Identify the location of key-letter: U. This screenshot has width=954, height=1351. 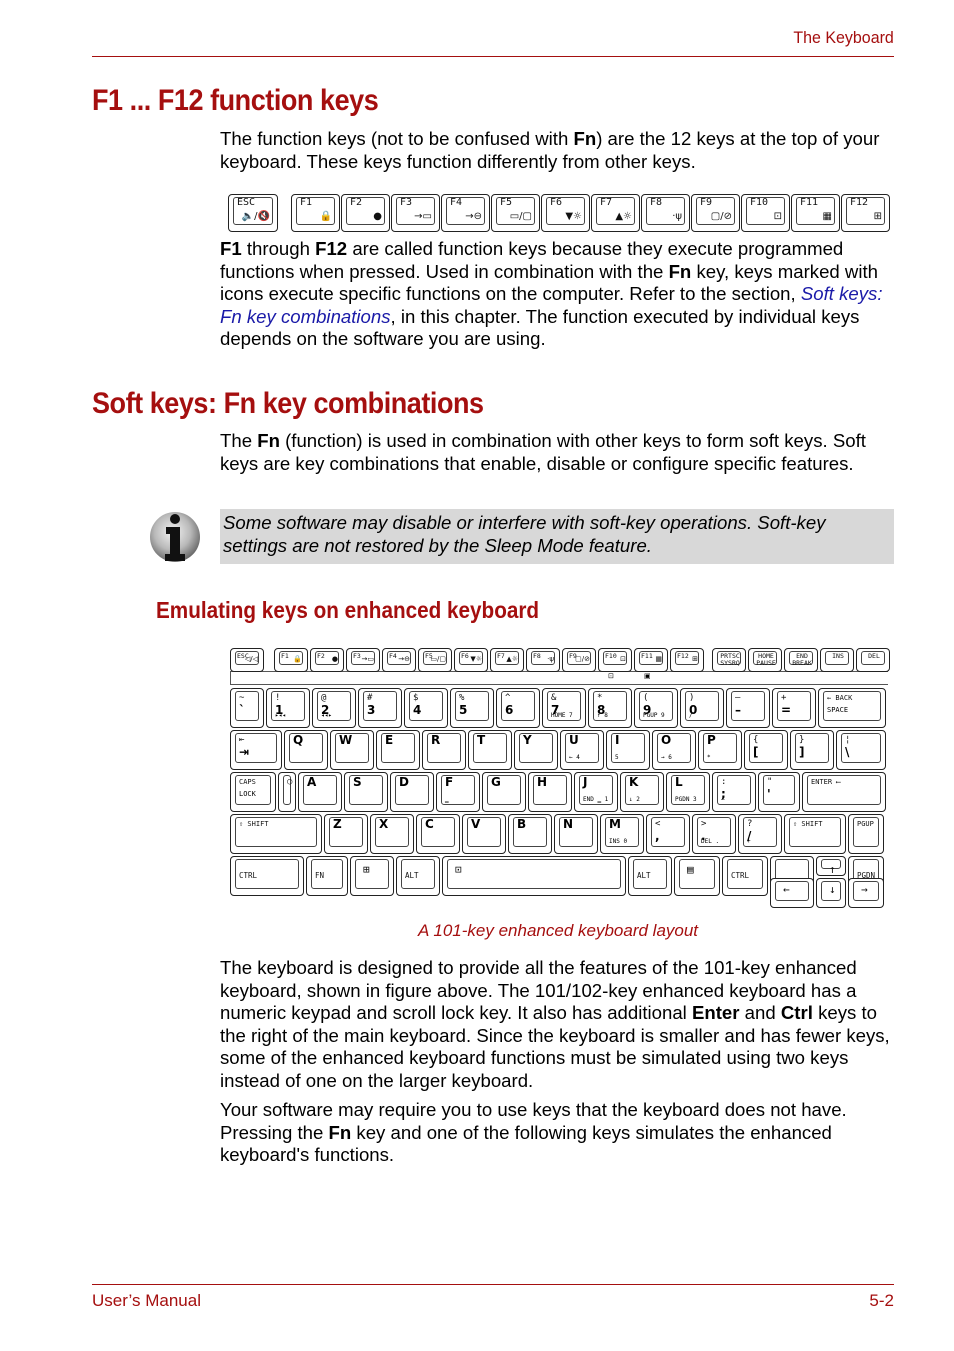
(574, 740).